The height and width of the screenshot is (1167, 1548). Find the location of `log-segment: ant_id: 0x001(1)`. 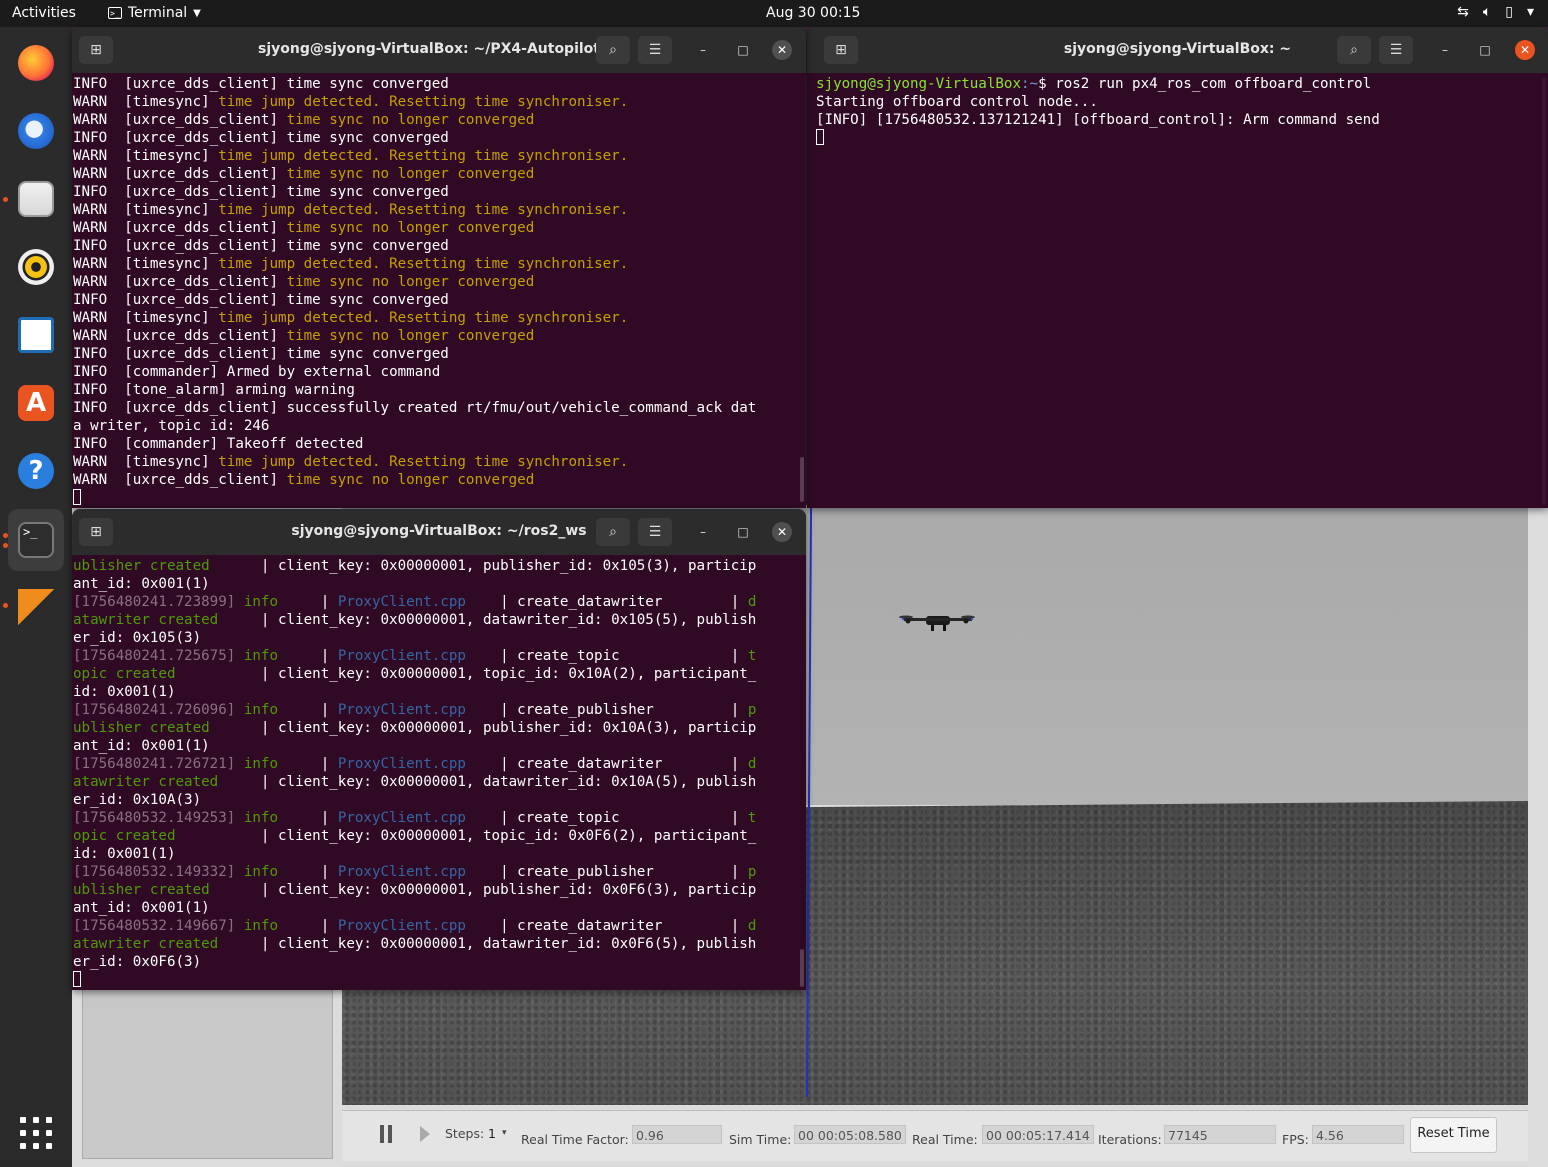

log-segment: ant_id: 0x001(1) is located at coordinates (141, 746).